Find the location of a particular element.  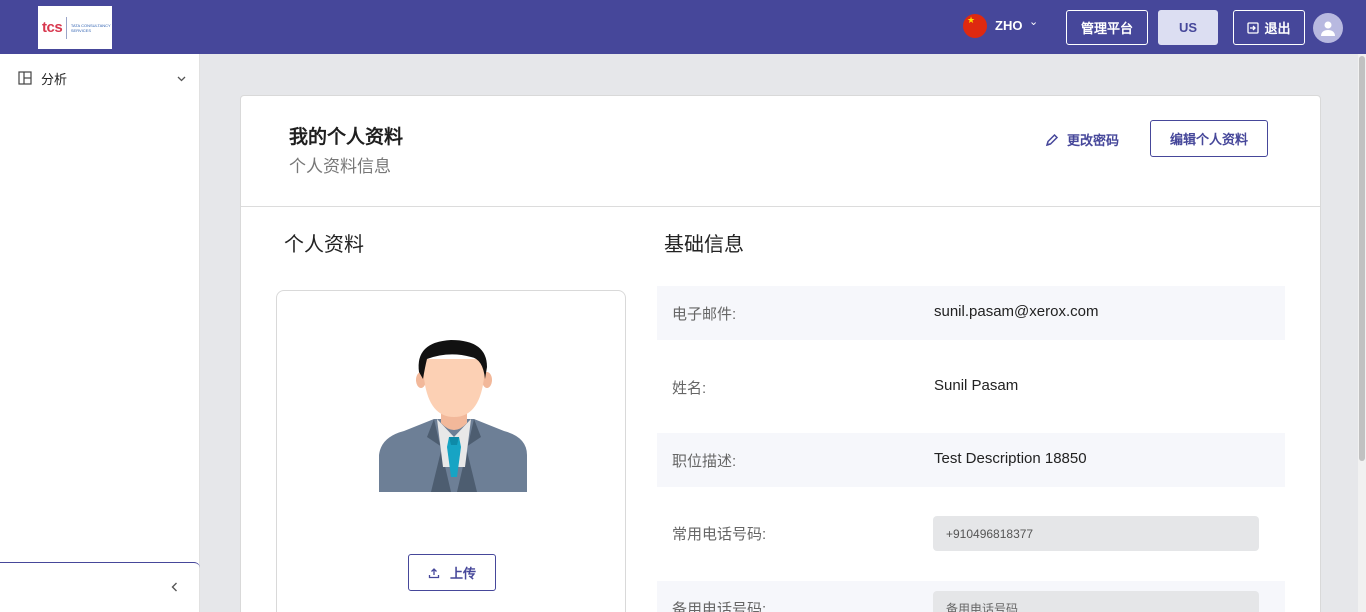

tcs-logo: tcs TATA CONSULTANCY SERVICES is located at coordinates (75, 27).